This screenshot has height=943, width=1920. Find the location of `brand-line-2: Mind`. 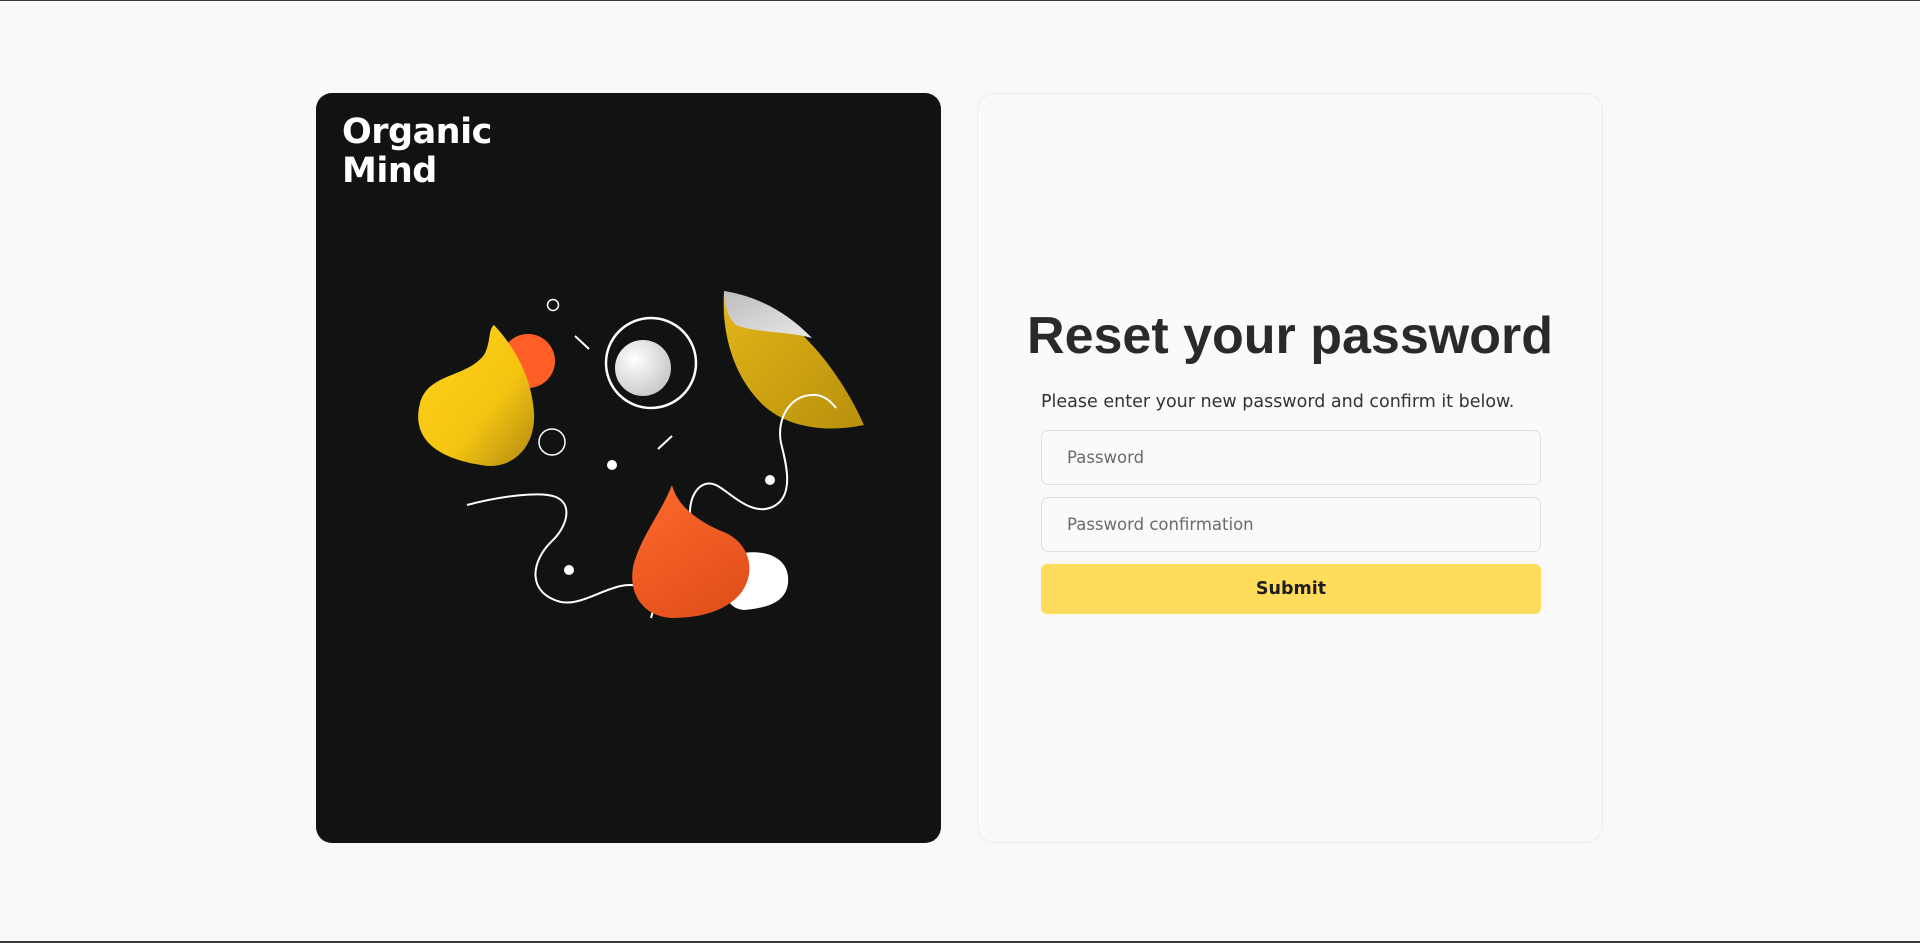

brand-line-2: Mind is located at coordinates (389, 171).